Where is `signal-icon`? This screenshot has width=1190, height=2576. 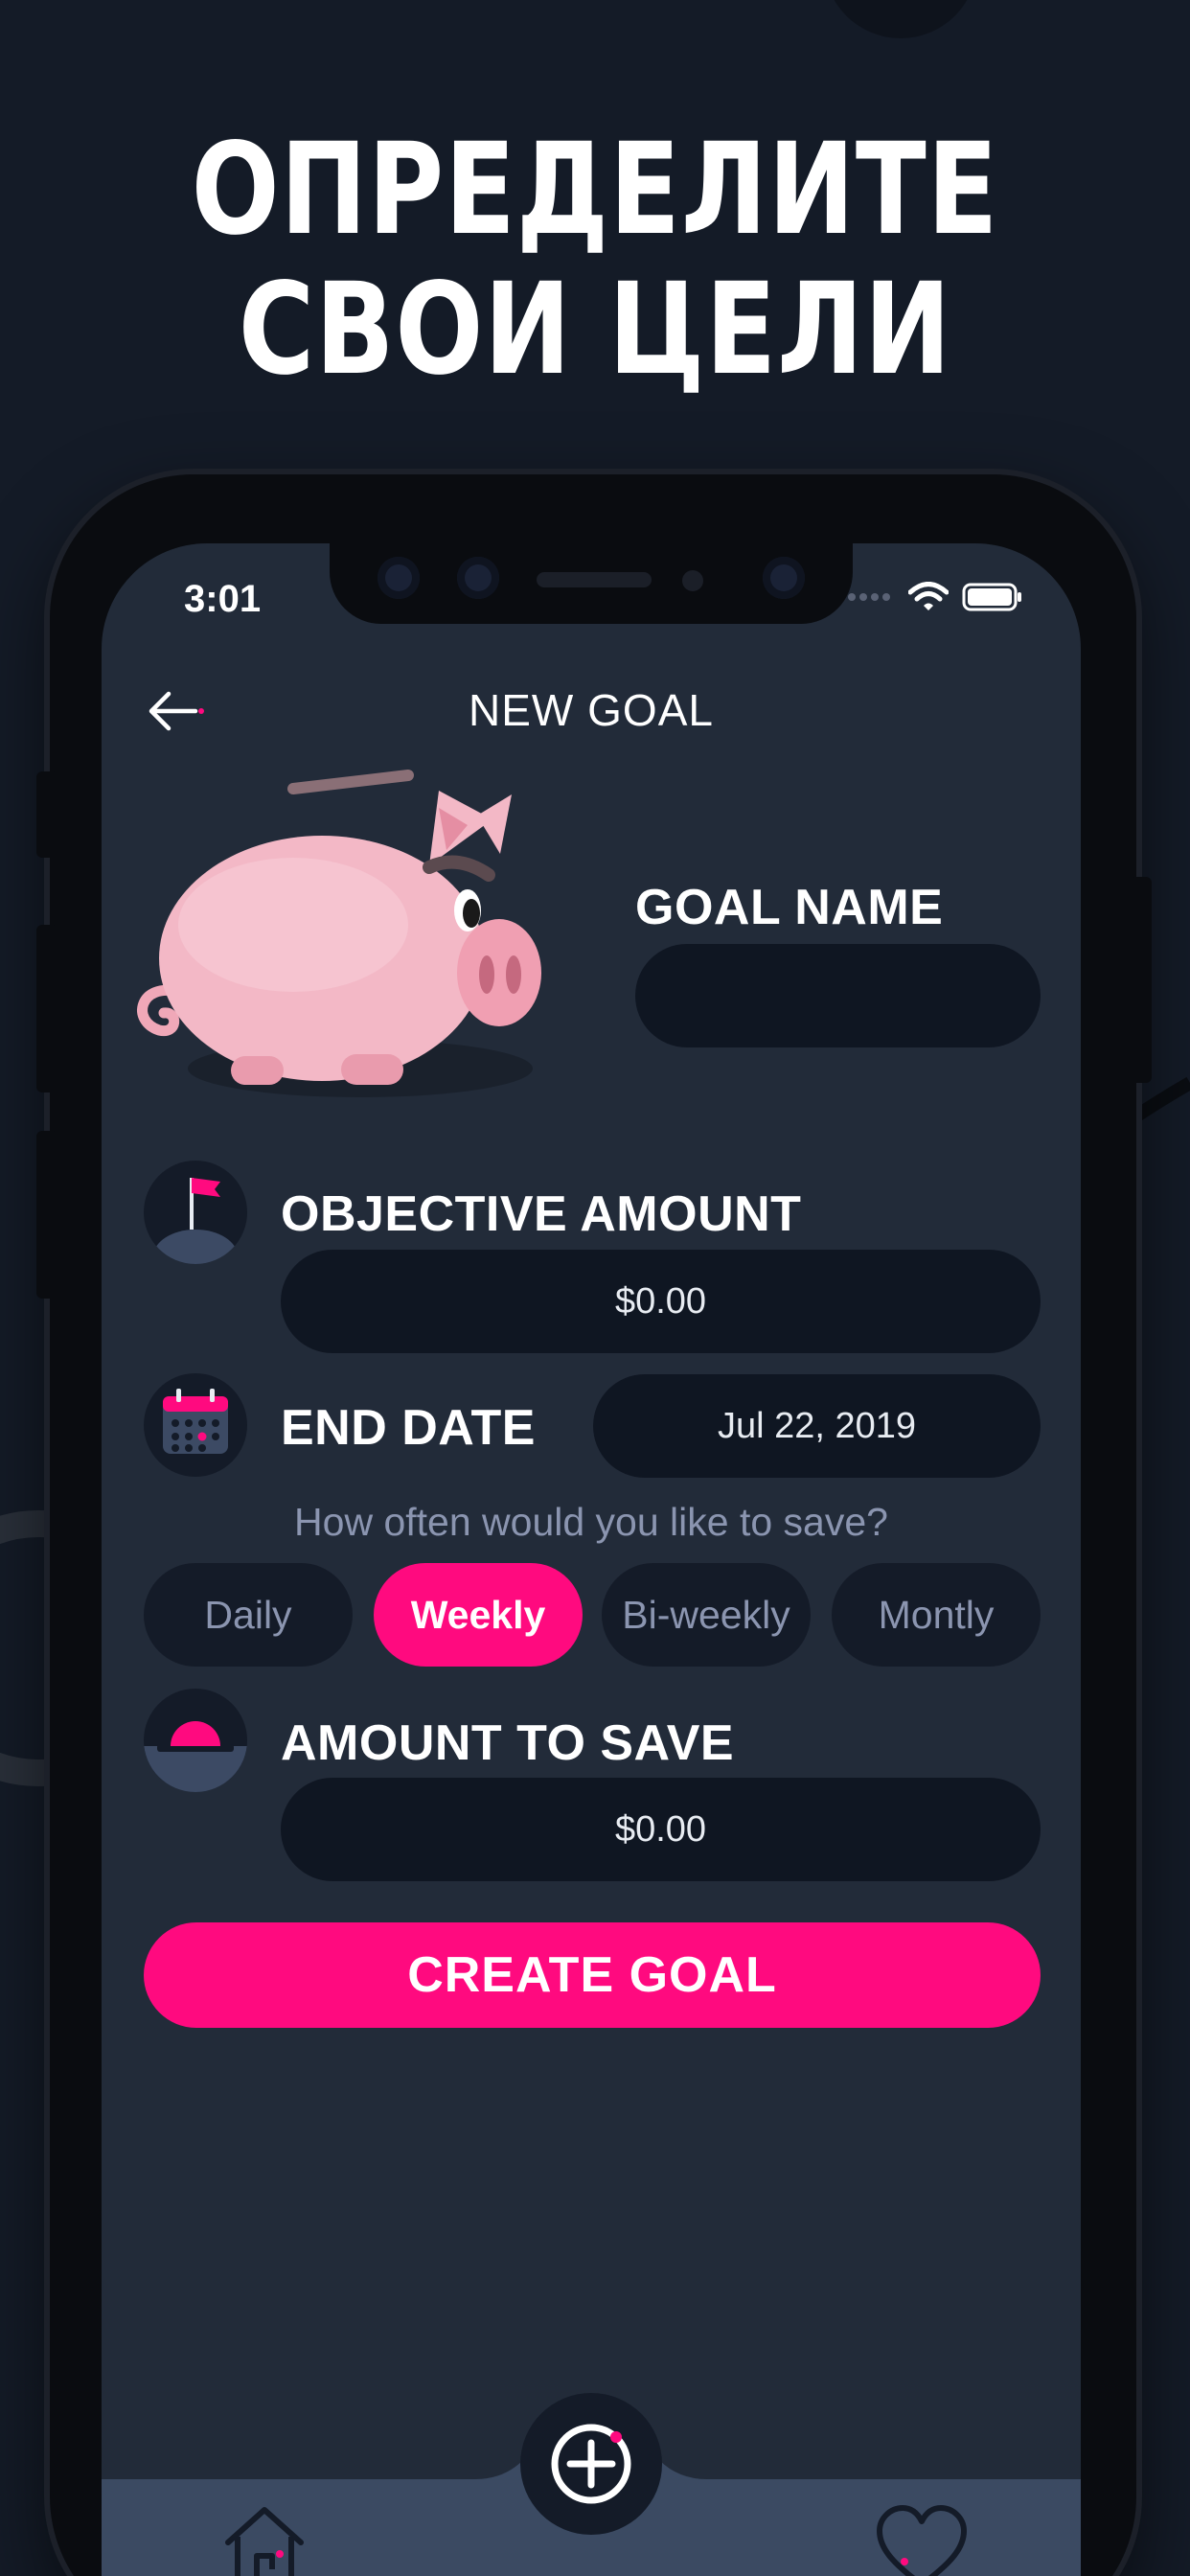
signal-icon is located at coordinates (869, 597).